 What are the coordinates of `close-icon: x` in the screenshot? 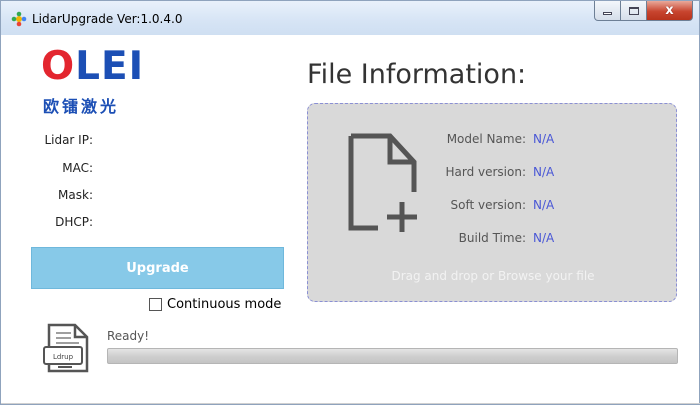 It's located at (669, 10).